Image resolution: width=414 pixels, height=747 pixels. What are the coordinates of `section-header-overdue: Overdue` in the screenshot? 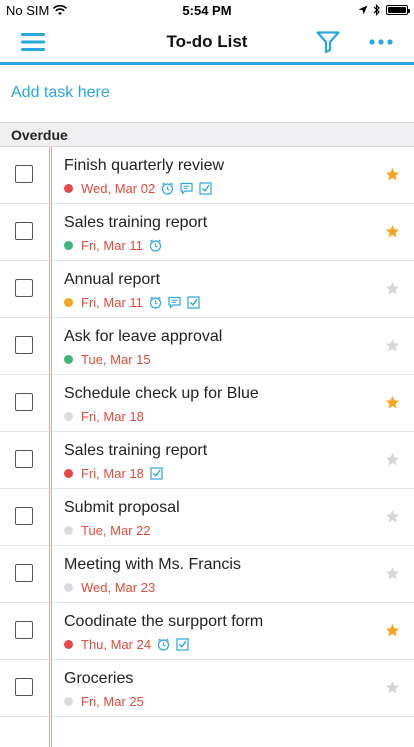 It's located at (207, 134).